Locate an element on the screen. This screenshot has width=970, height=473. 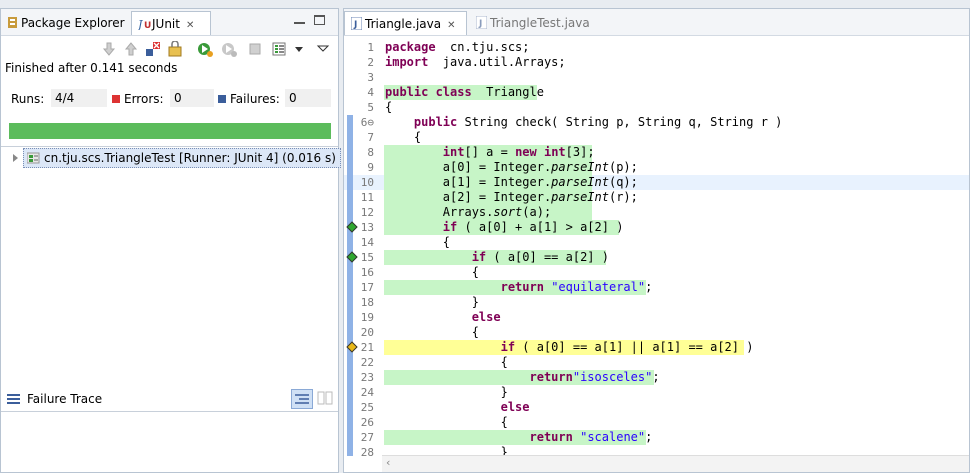
line-number: 18 is located at coordinates (367, 302).